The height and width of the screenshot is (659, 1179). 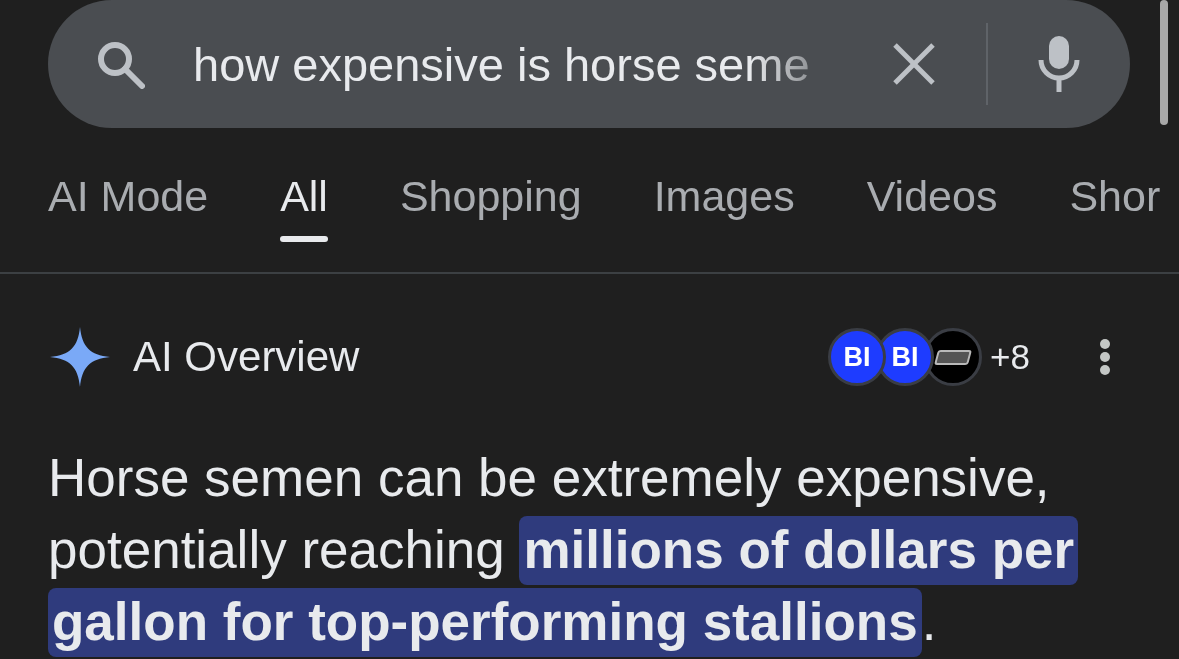 What do you see at coordinates (1059, 64) in the screenshot?
I see `microphone-icon` at bounding box center [1059, 64].